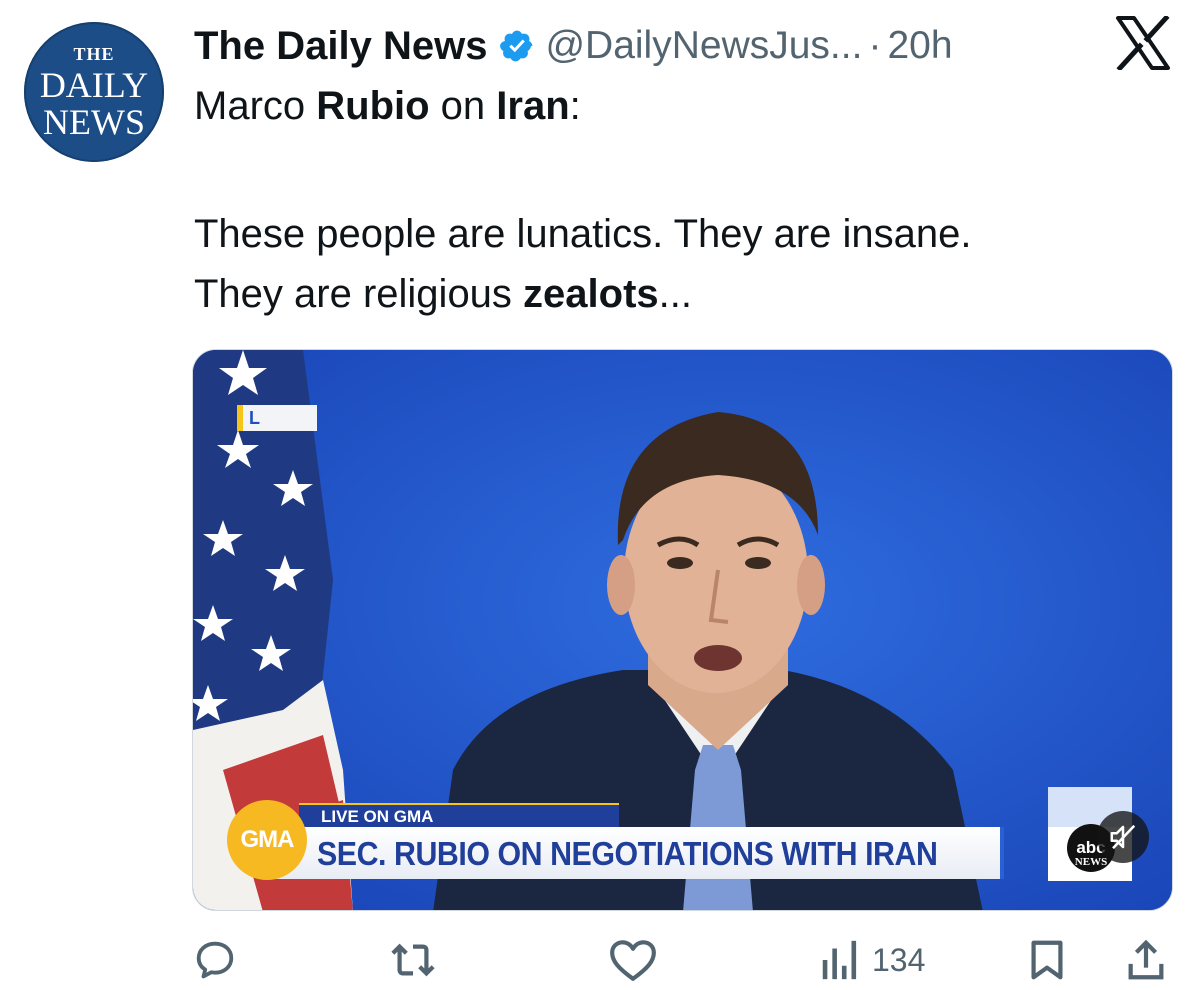  I want to click on heart-icon, so click(633, 960).